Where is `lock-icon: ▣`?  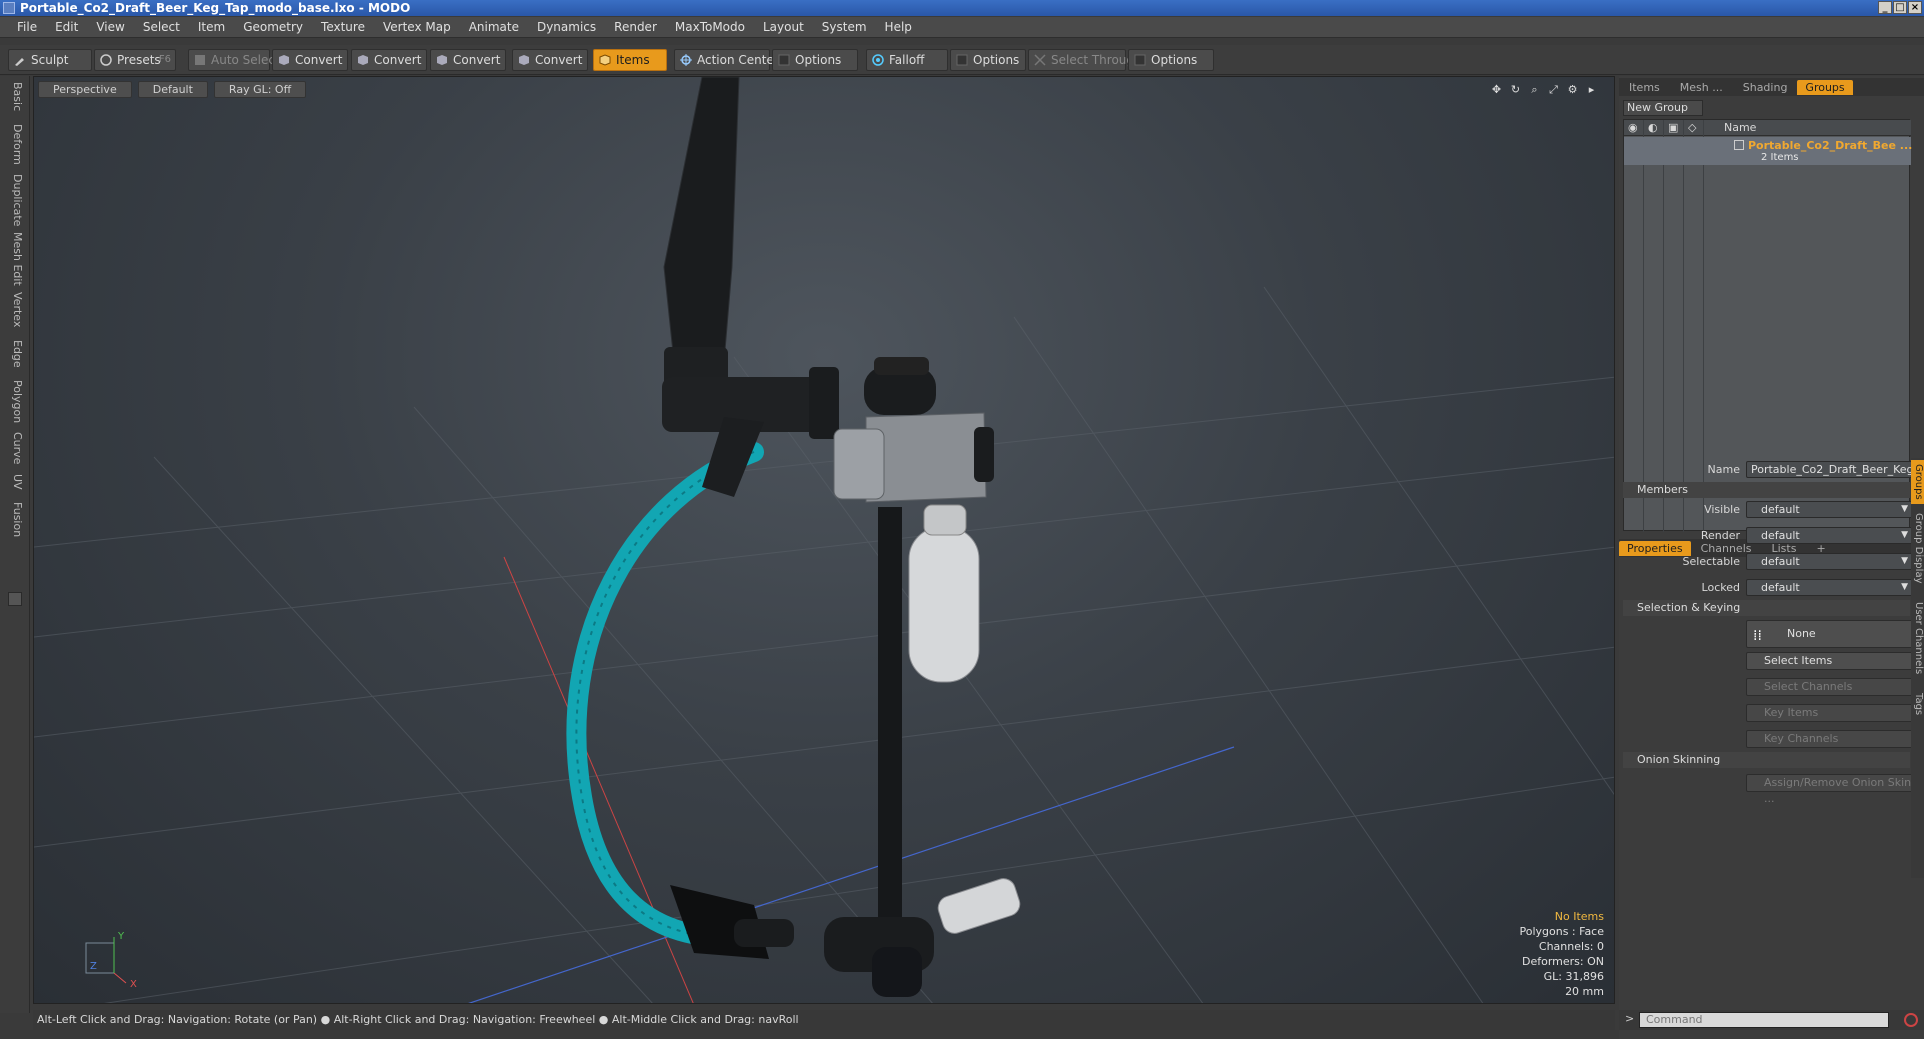
lock-icon: ▣ is located at coordinates (1673, 128).